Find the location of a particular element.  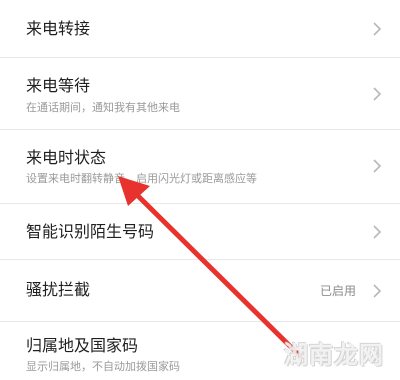

setting-title: 来电转接 is located at coordinates (58, 28).